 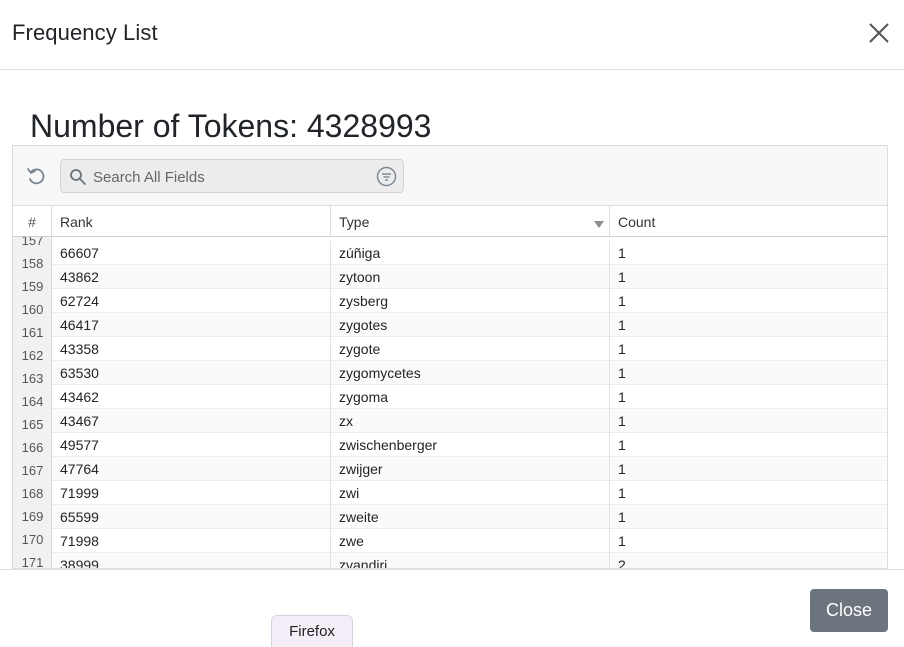 I want to click on type-cell: zygoma, so click(x=470, y=397).